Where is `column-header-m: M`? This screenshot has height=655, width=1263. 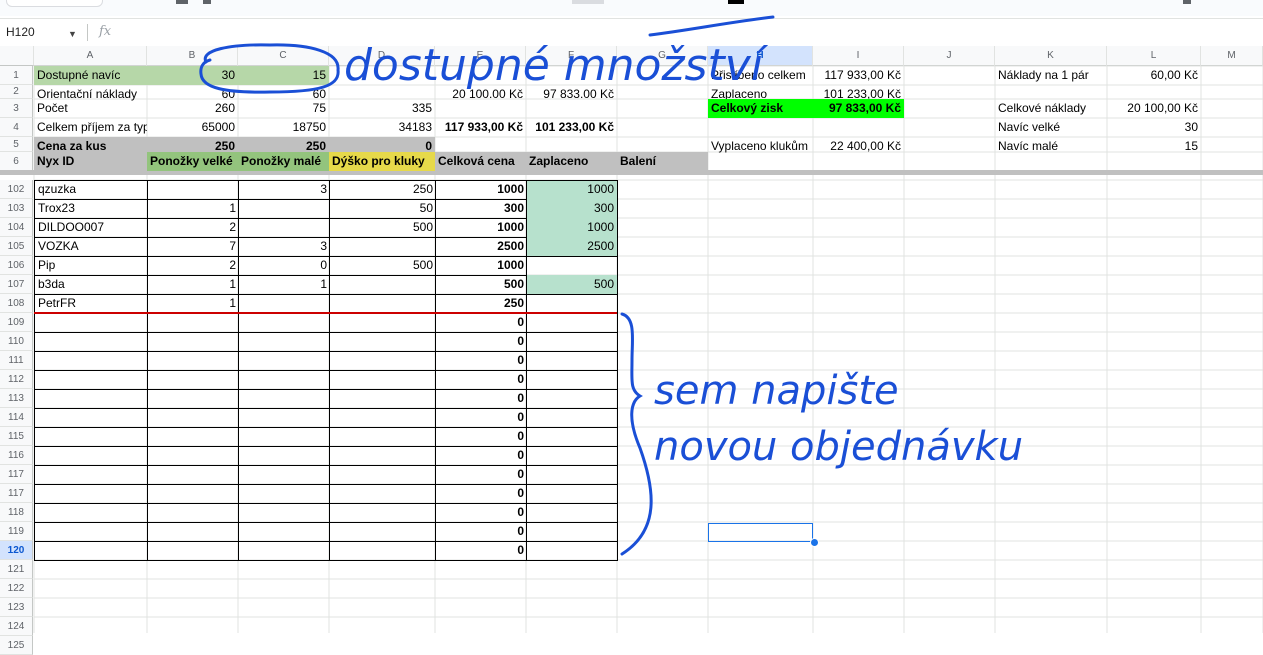
column-header-m: M is located at coordinates (1232, 56).